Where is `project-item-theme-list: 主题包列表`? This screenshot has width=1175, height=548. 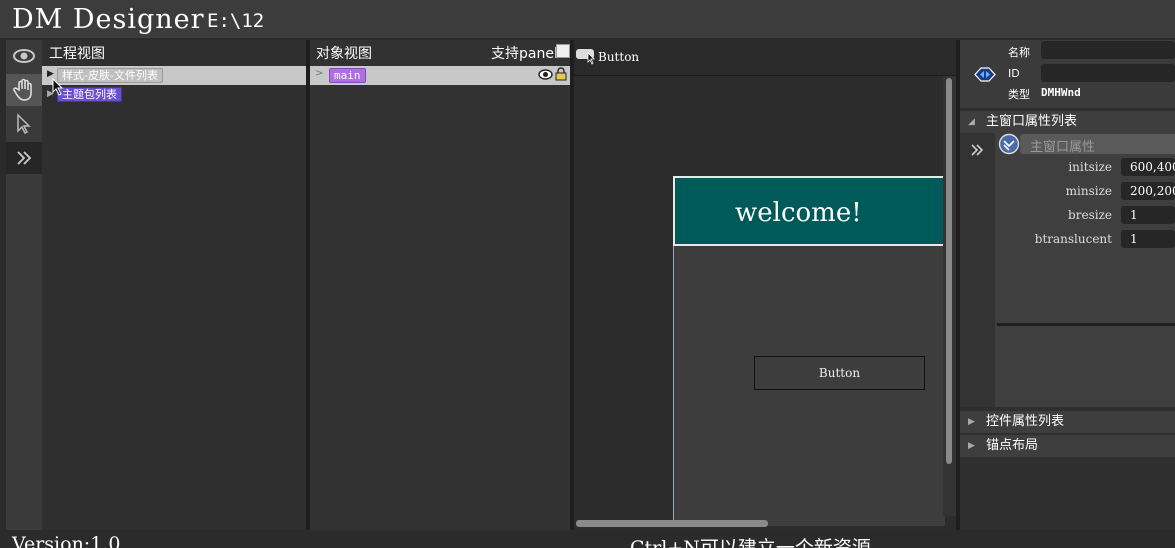 project-item-theme-list: 主题包列表 is located at coordinates (89, 94).